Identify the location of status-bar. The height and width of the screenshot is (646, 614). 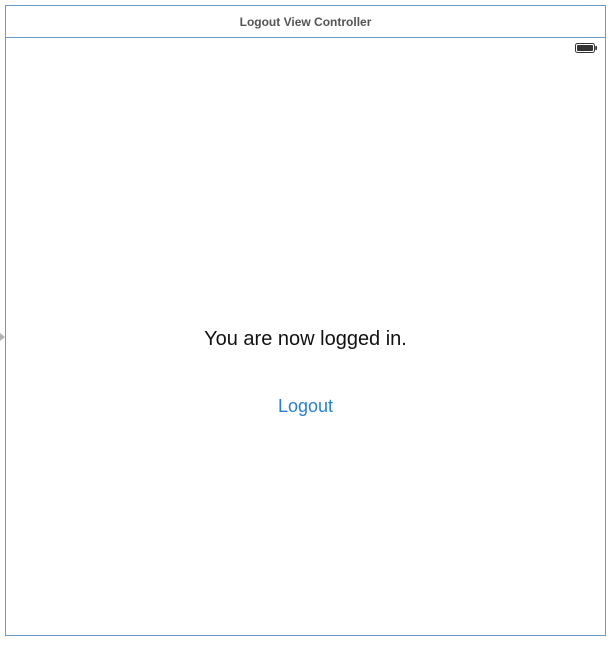
(305, 48).